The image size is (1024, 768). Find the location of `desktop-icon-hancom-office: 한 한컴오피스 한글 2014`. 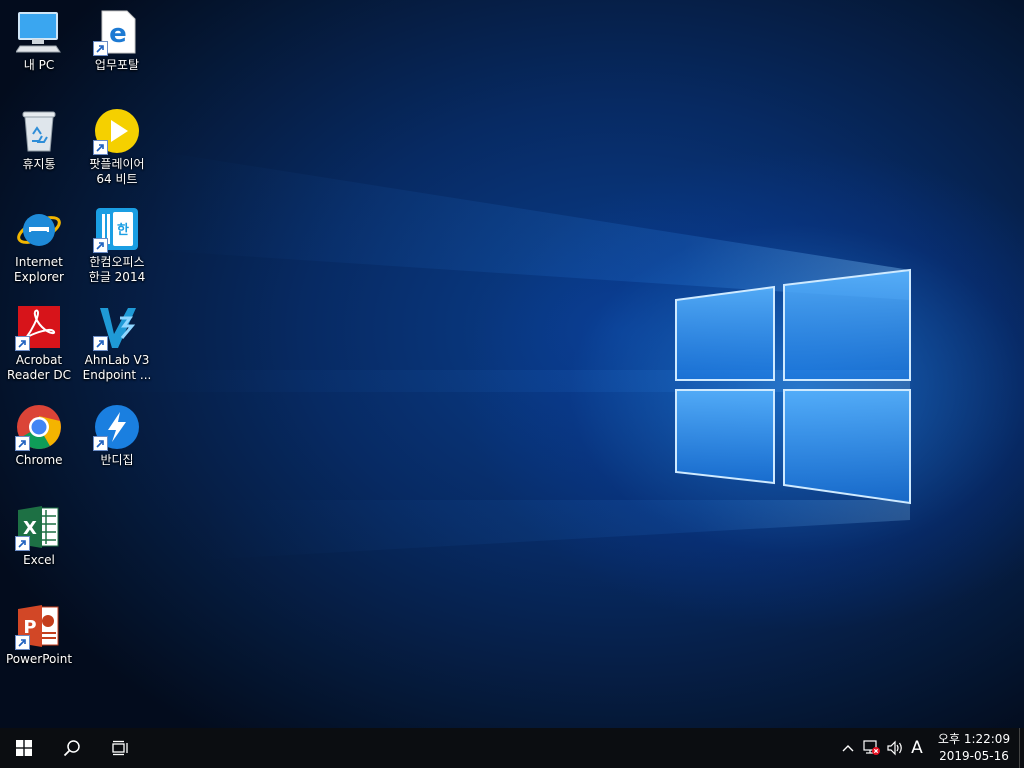

desktop-icon-hancom-office: 한 한컴오피스 한글 2014 is located at coordinates (117, 245).